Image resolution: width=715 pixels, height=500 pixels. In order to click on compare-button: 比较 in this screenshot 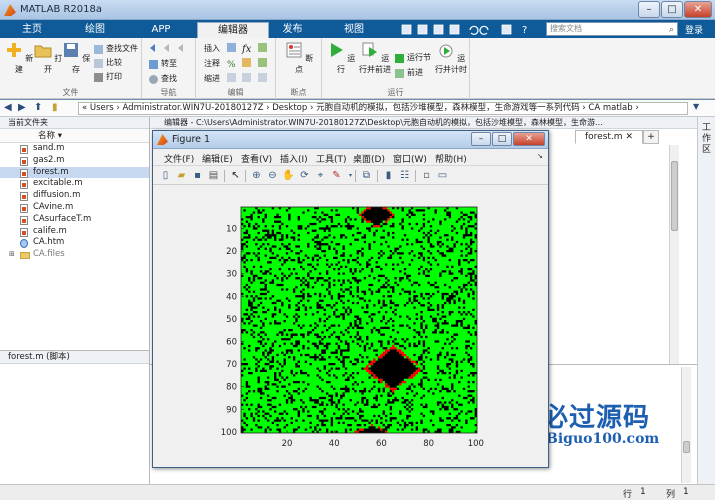, I will do `click(107, 63)`.